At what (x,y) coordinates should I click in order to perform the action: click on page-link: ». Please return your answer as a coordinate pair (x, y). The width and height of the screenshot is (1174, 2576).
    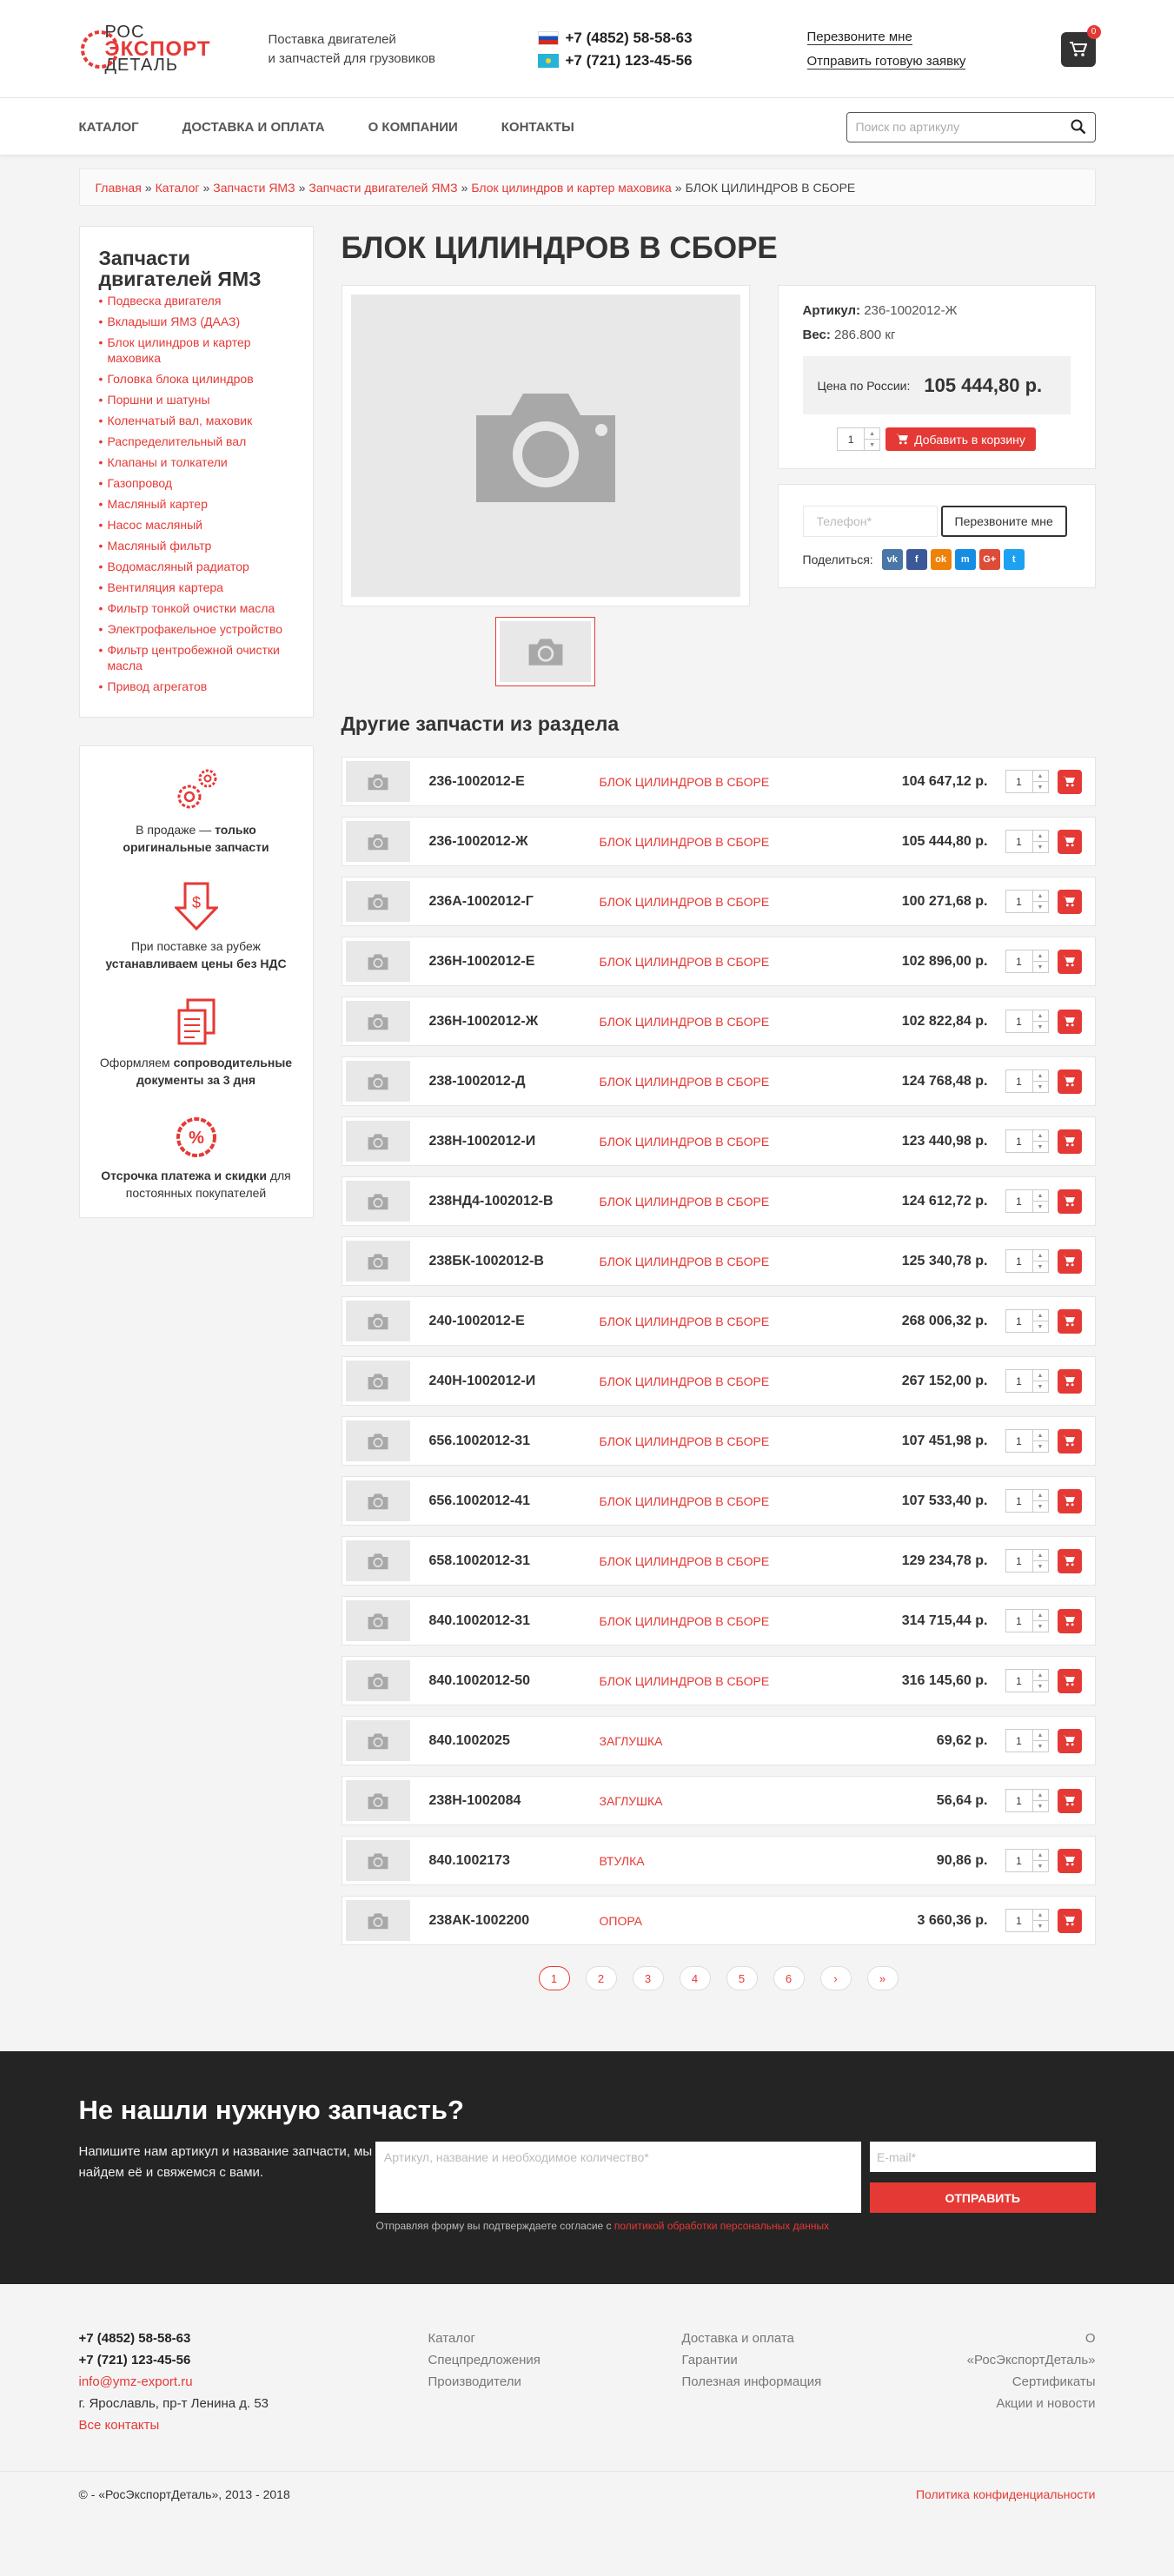
    Looking at the image, I should click on (883, 1978).